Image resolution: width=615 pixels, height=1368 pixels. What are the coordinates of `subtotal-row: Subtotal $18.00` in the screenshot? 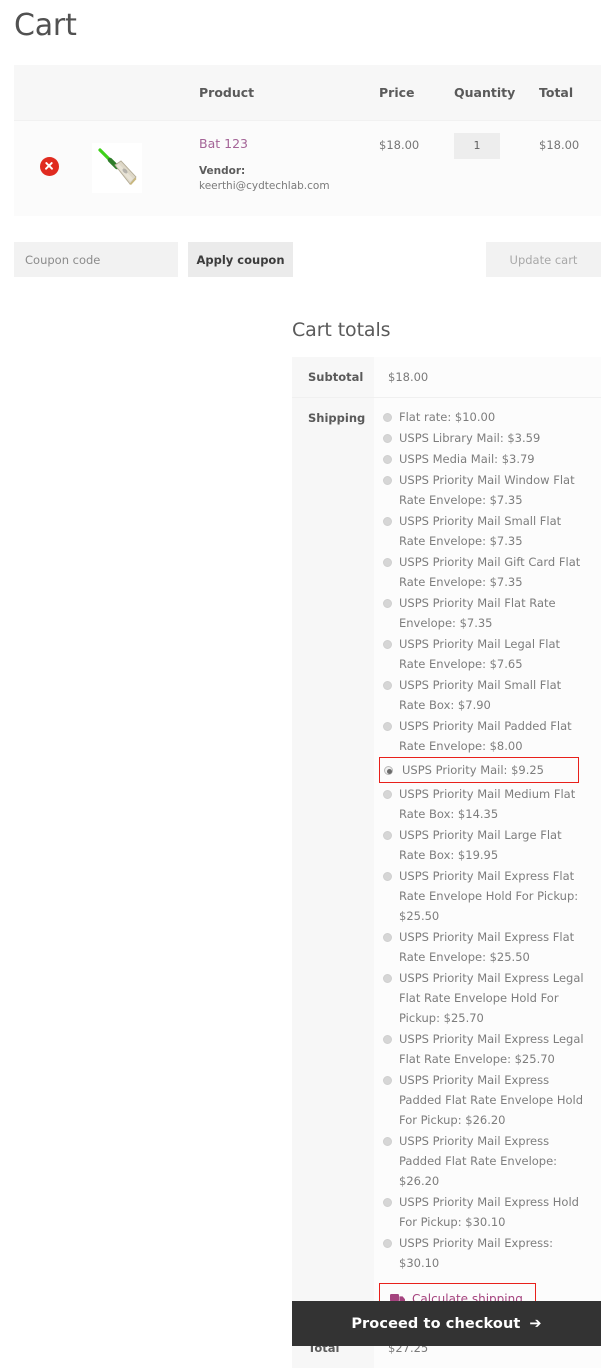 It's located at (446, 377).